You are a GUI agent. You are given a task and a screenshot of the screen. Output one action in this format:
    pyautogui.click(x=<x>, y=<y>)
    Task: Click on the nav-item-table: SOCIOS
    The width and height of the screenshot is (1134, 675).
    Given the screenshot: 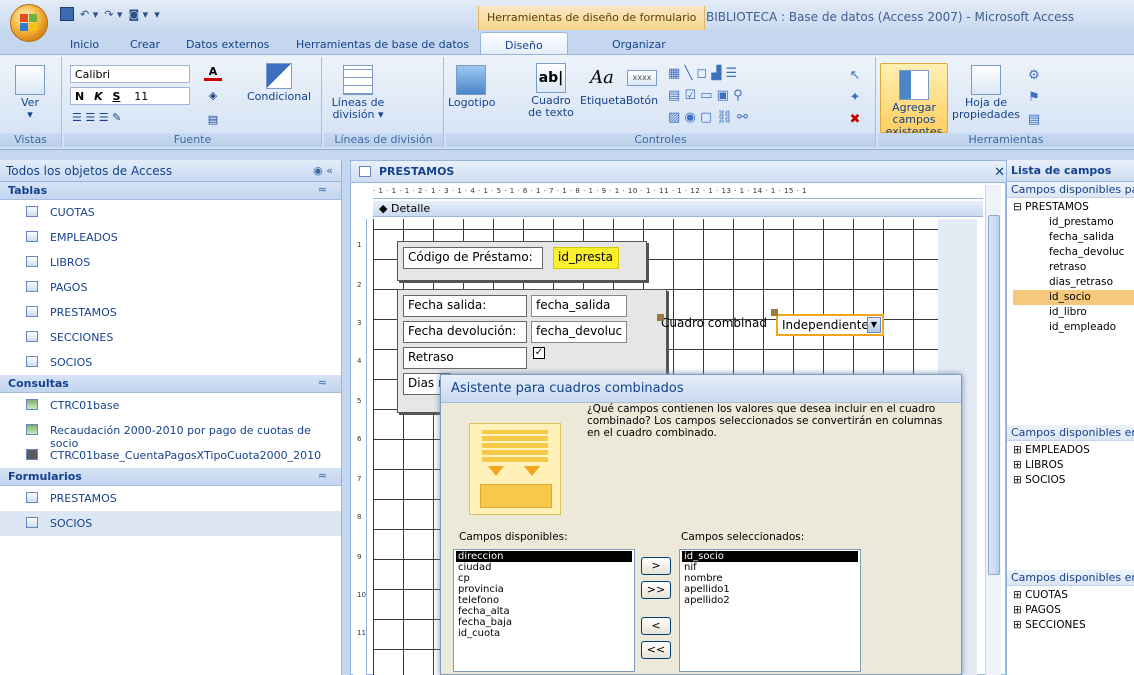 What is the action you would take?
    pyautogui.click(x=170, y=362)
    